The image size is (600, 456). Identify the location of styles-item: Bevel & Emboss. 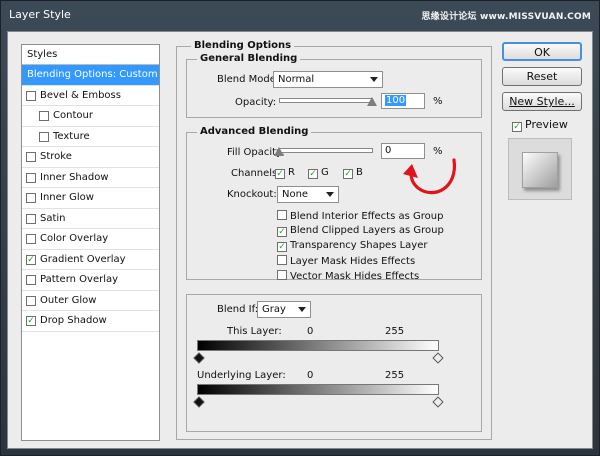
(90, 96).